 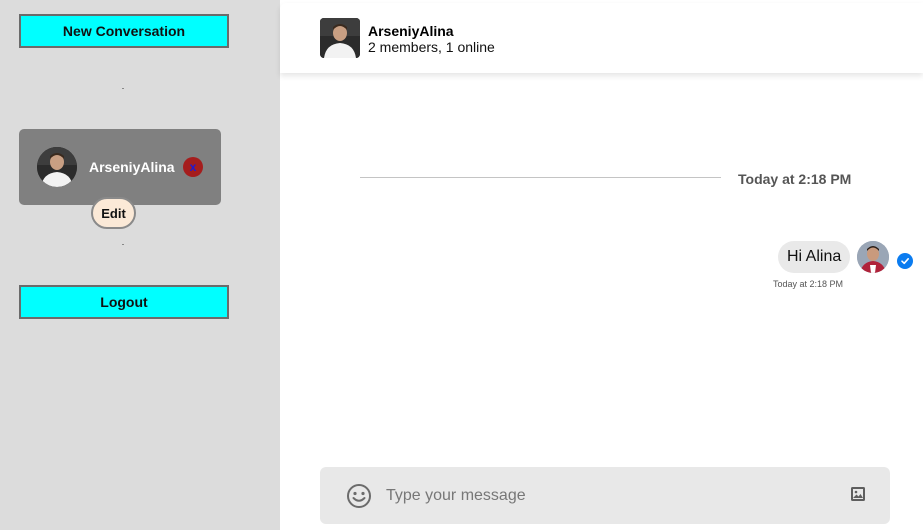 I want to click on conversation-name: ArseniyAlina, so click(x=132, y=167).